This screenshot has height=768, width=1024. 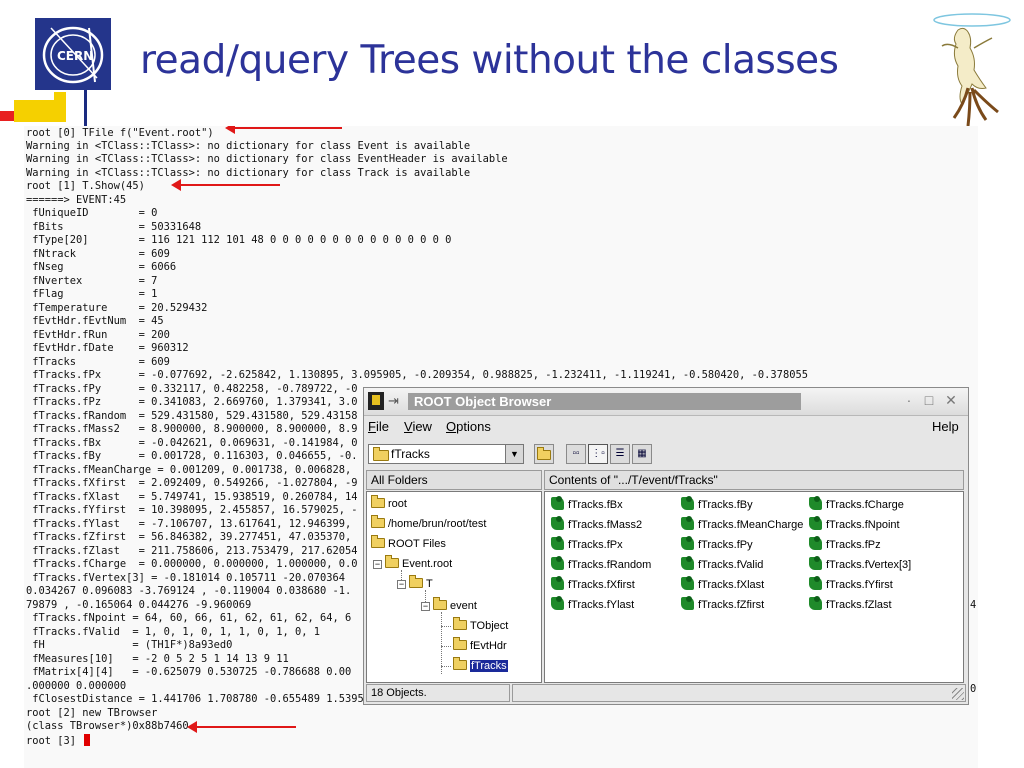 What do you see at coordinates (666, 402) in the screenshot?
I see `window-titlebar: ⇥ ROOT Object Browser · □ ✕` at bounding box center [666, 402].